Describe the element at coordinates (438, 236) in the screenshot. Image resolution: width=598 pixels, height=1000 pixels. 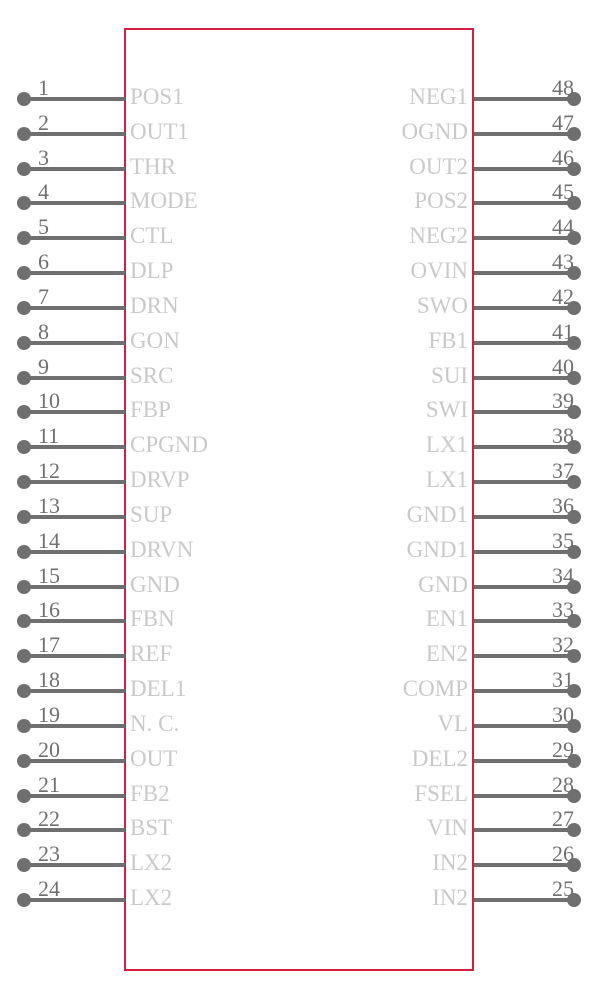
I see `pin-label: NEG2` at that location.